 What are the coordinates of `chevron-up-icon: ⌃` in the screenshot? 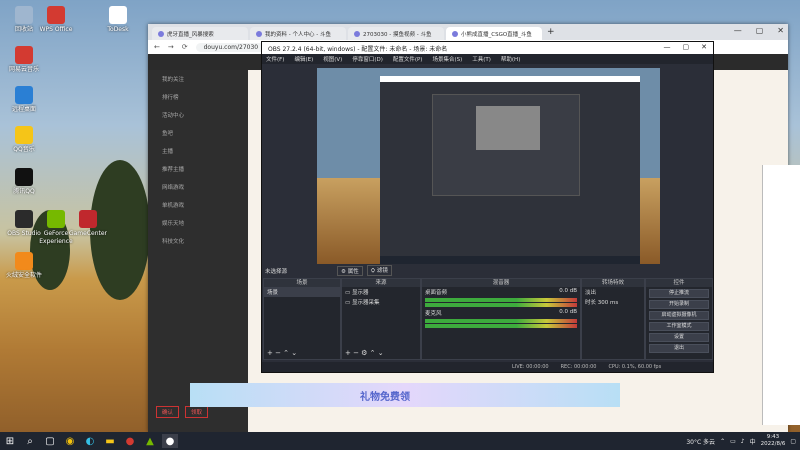 It's located at (722, 441).